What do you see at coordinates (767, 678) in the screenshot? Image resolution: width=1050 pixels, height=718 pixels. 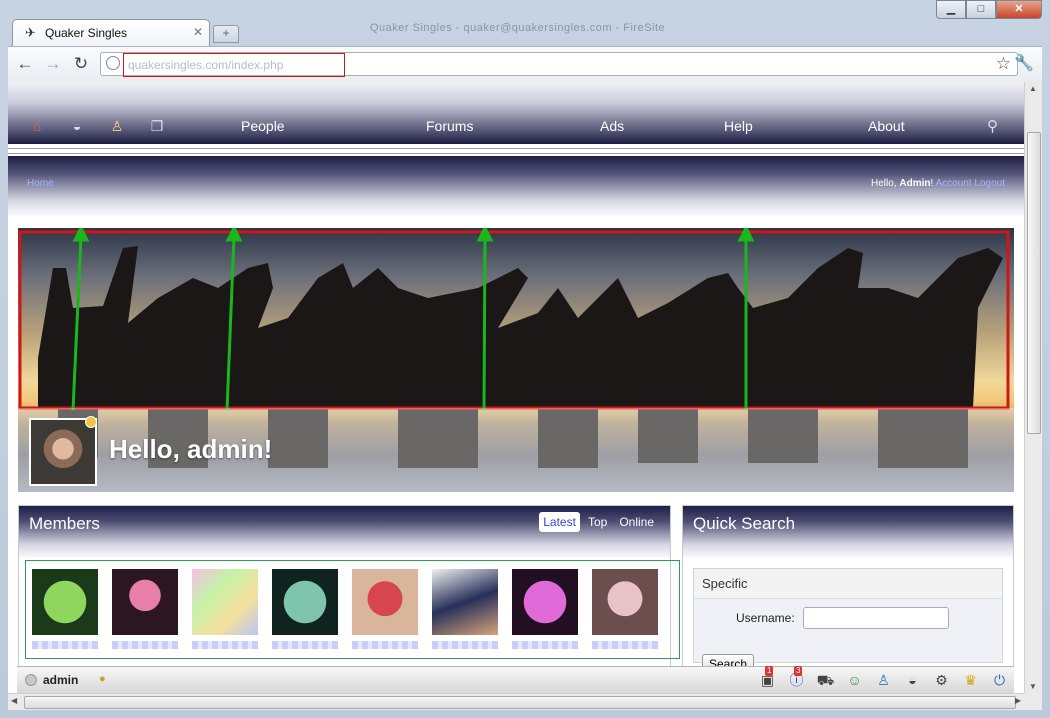 I see `notifications-icon: ▣ 1` at bounding box center [767, 678].